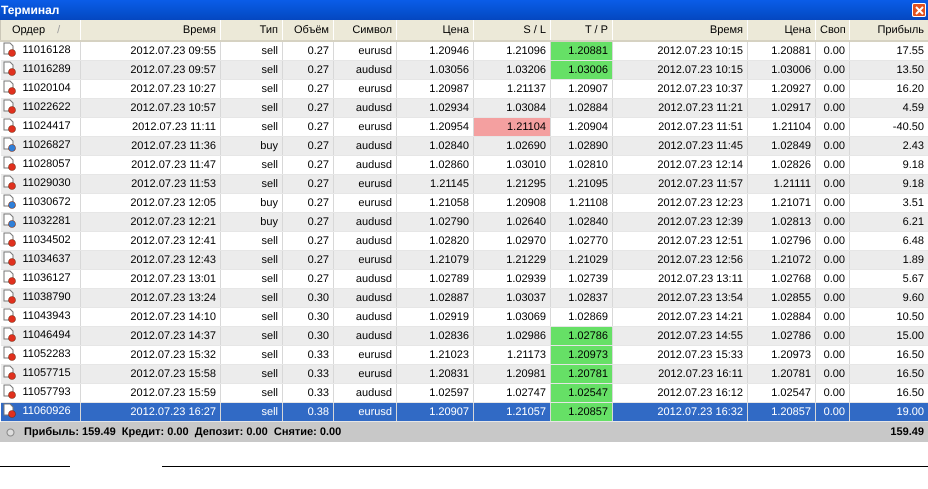 The height and width of the screenshot is (489, 928). I want to click on table-cell: 6.48, so click(913, 241).